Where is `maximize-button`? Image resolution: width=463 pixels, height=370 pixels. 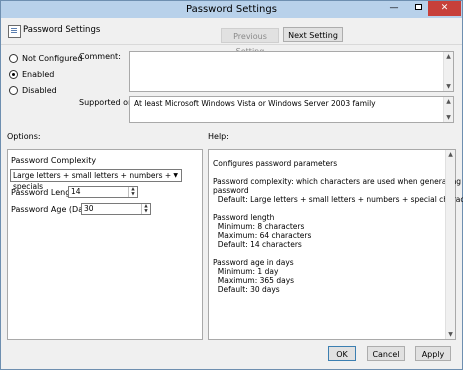 maximize-button is located at coordinates (415, 8).